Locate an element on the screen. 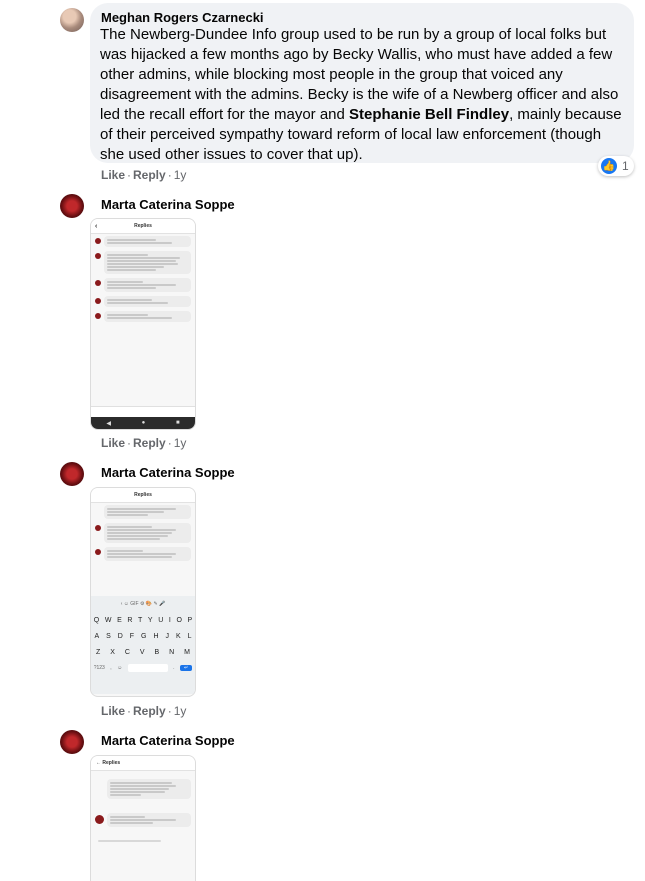 This screenshot has height=881, width=645. keyboard-key: K is located at coordinates (178, 636).